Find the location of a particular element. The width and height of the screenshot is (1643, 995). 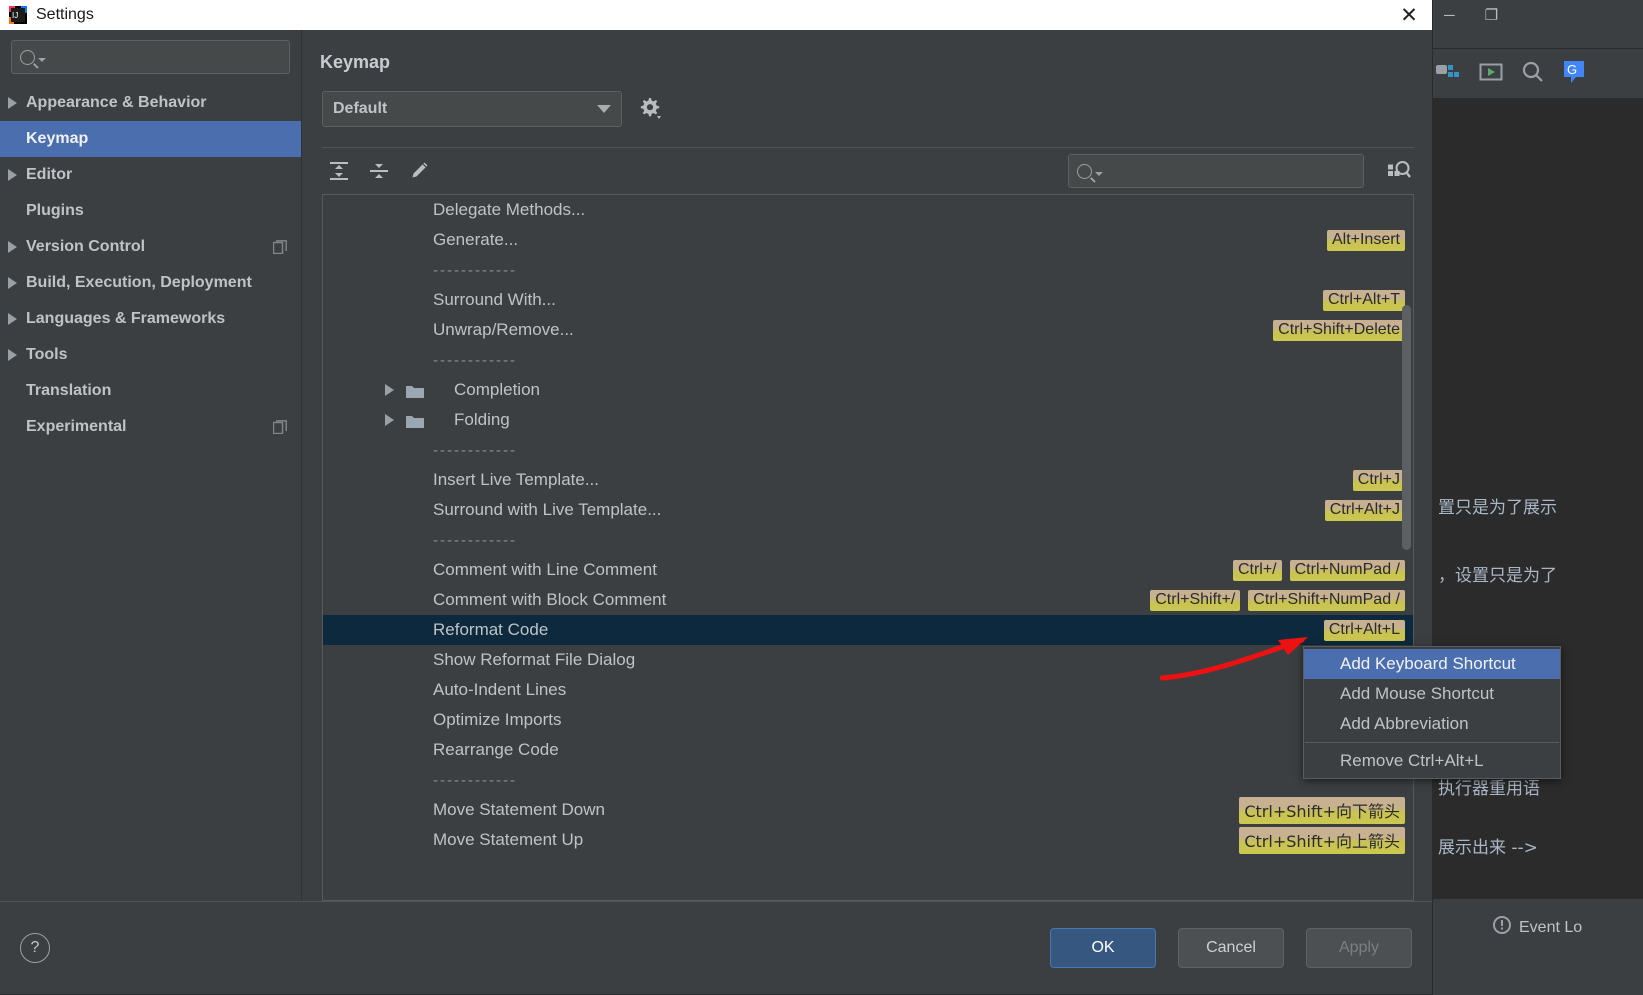

dialog-button-bar: ? OK Cancel Apply is located at coordinates (716, 947).